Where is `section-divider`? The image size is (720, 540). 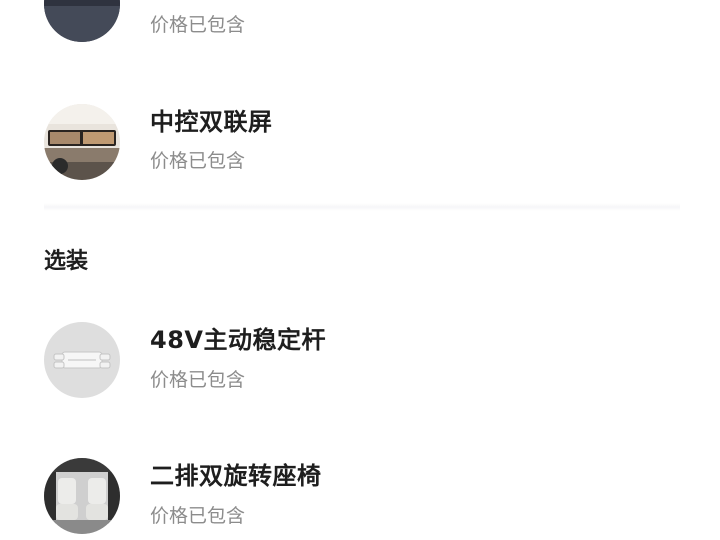
section-divider is located at coordinates (362, 207).